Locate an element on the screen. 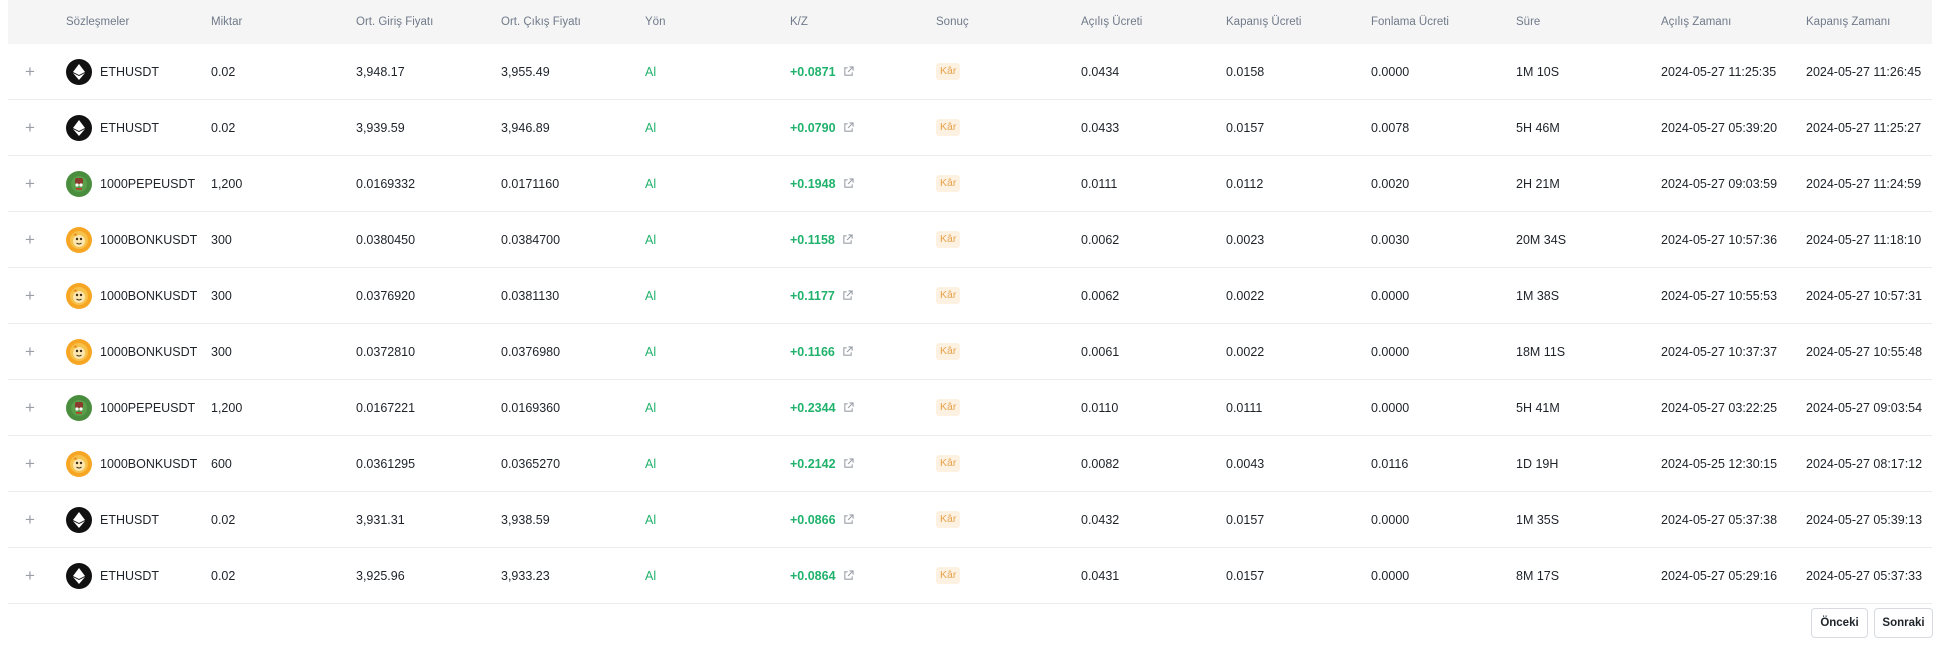 The width and height of the screenshot is (1939, 656). cell-open-fee: 0.0434 is located at coordinates (1100, 71).